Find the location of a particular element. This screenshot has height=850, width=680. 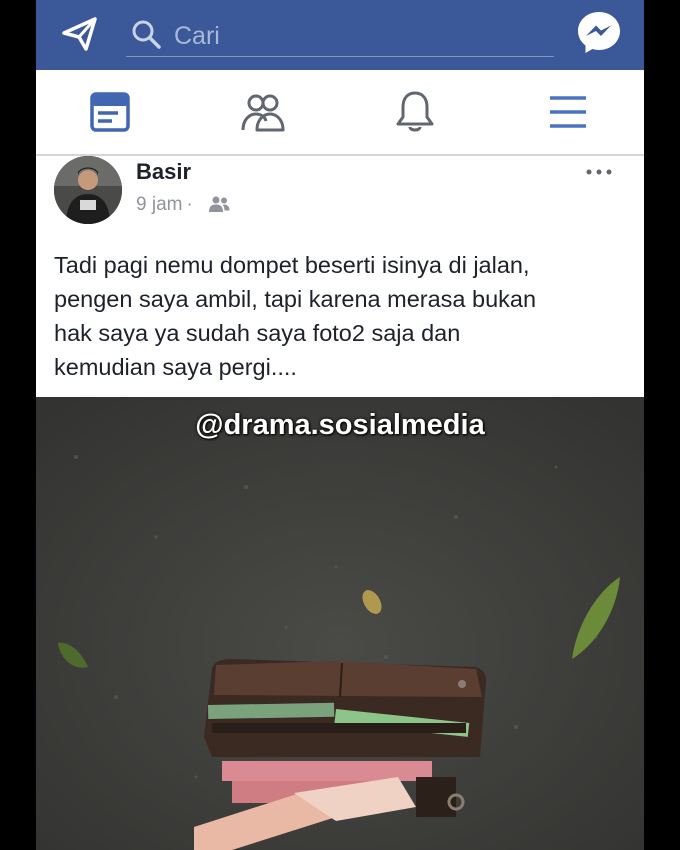

nav-bar is located at coordinates (340, 113).